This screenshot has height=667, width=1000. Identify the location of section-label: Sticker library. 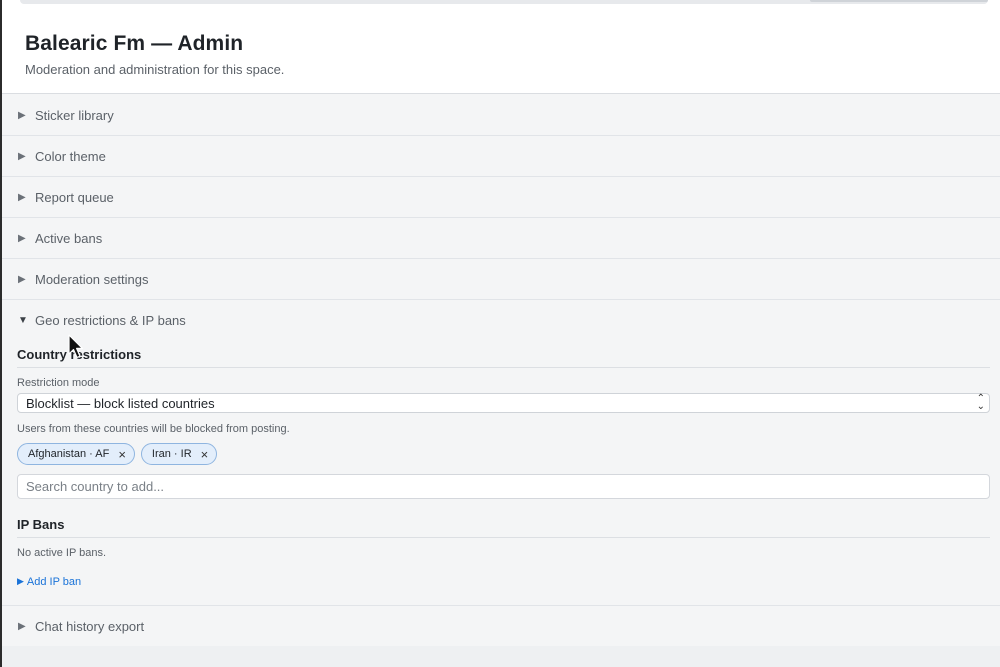
(74, 115).